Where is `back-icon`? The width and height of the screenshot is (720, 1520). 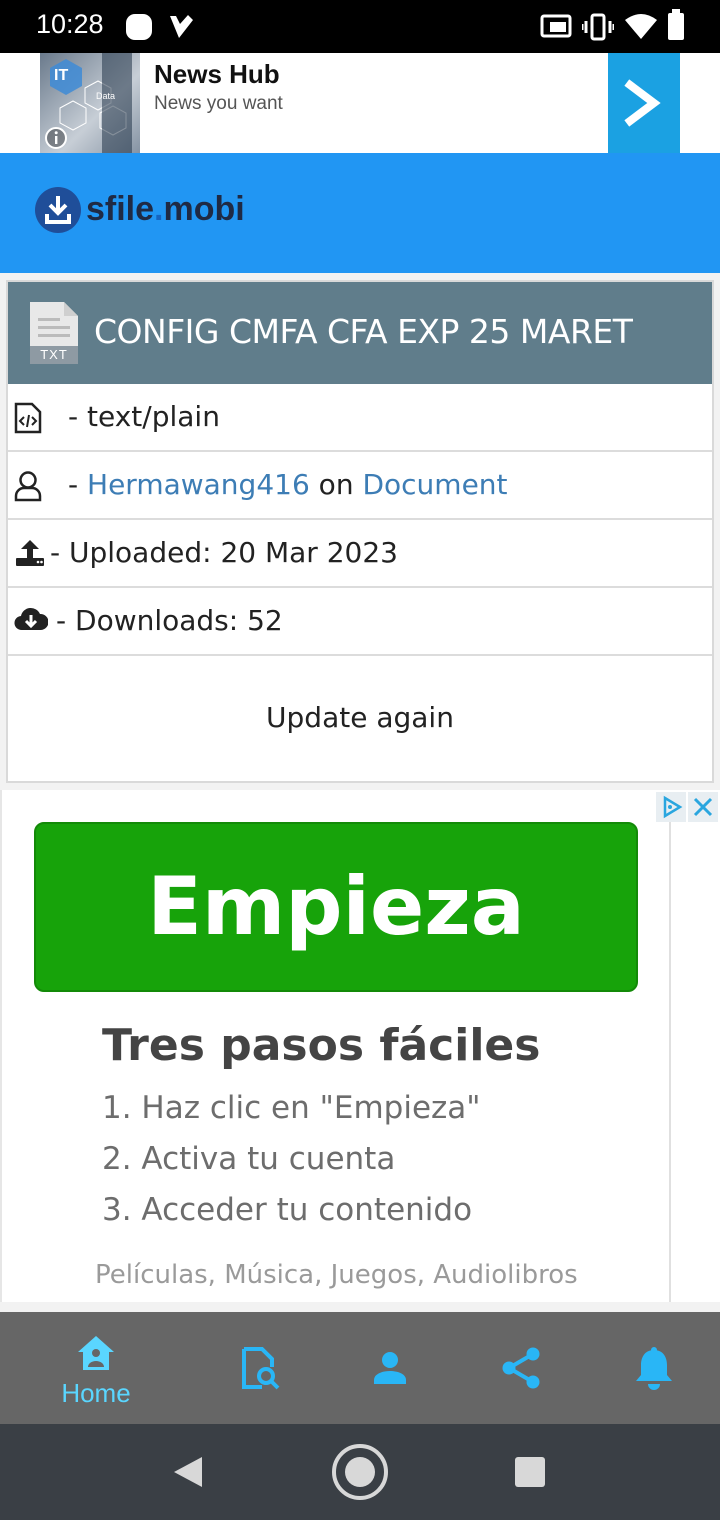 back-icon is located at coordinates (188, 1472).